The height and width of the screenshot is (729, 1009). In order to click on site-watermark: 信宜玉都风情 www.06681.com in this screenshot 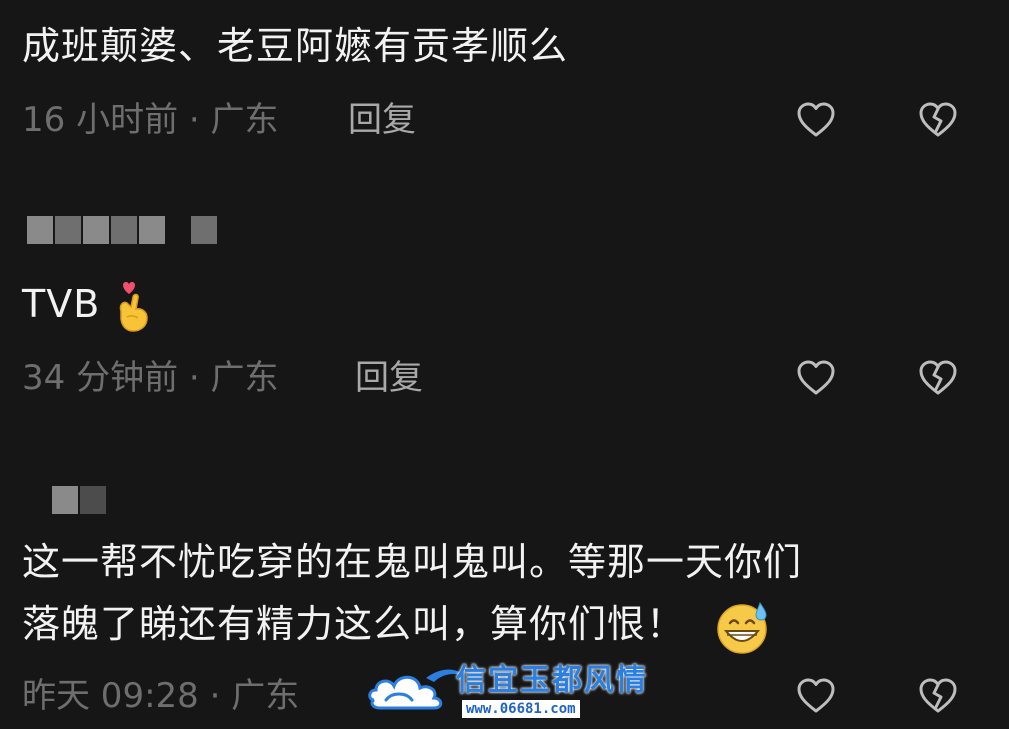, I will do `click(506, 691)`.